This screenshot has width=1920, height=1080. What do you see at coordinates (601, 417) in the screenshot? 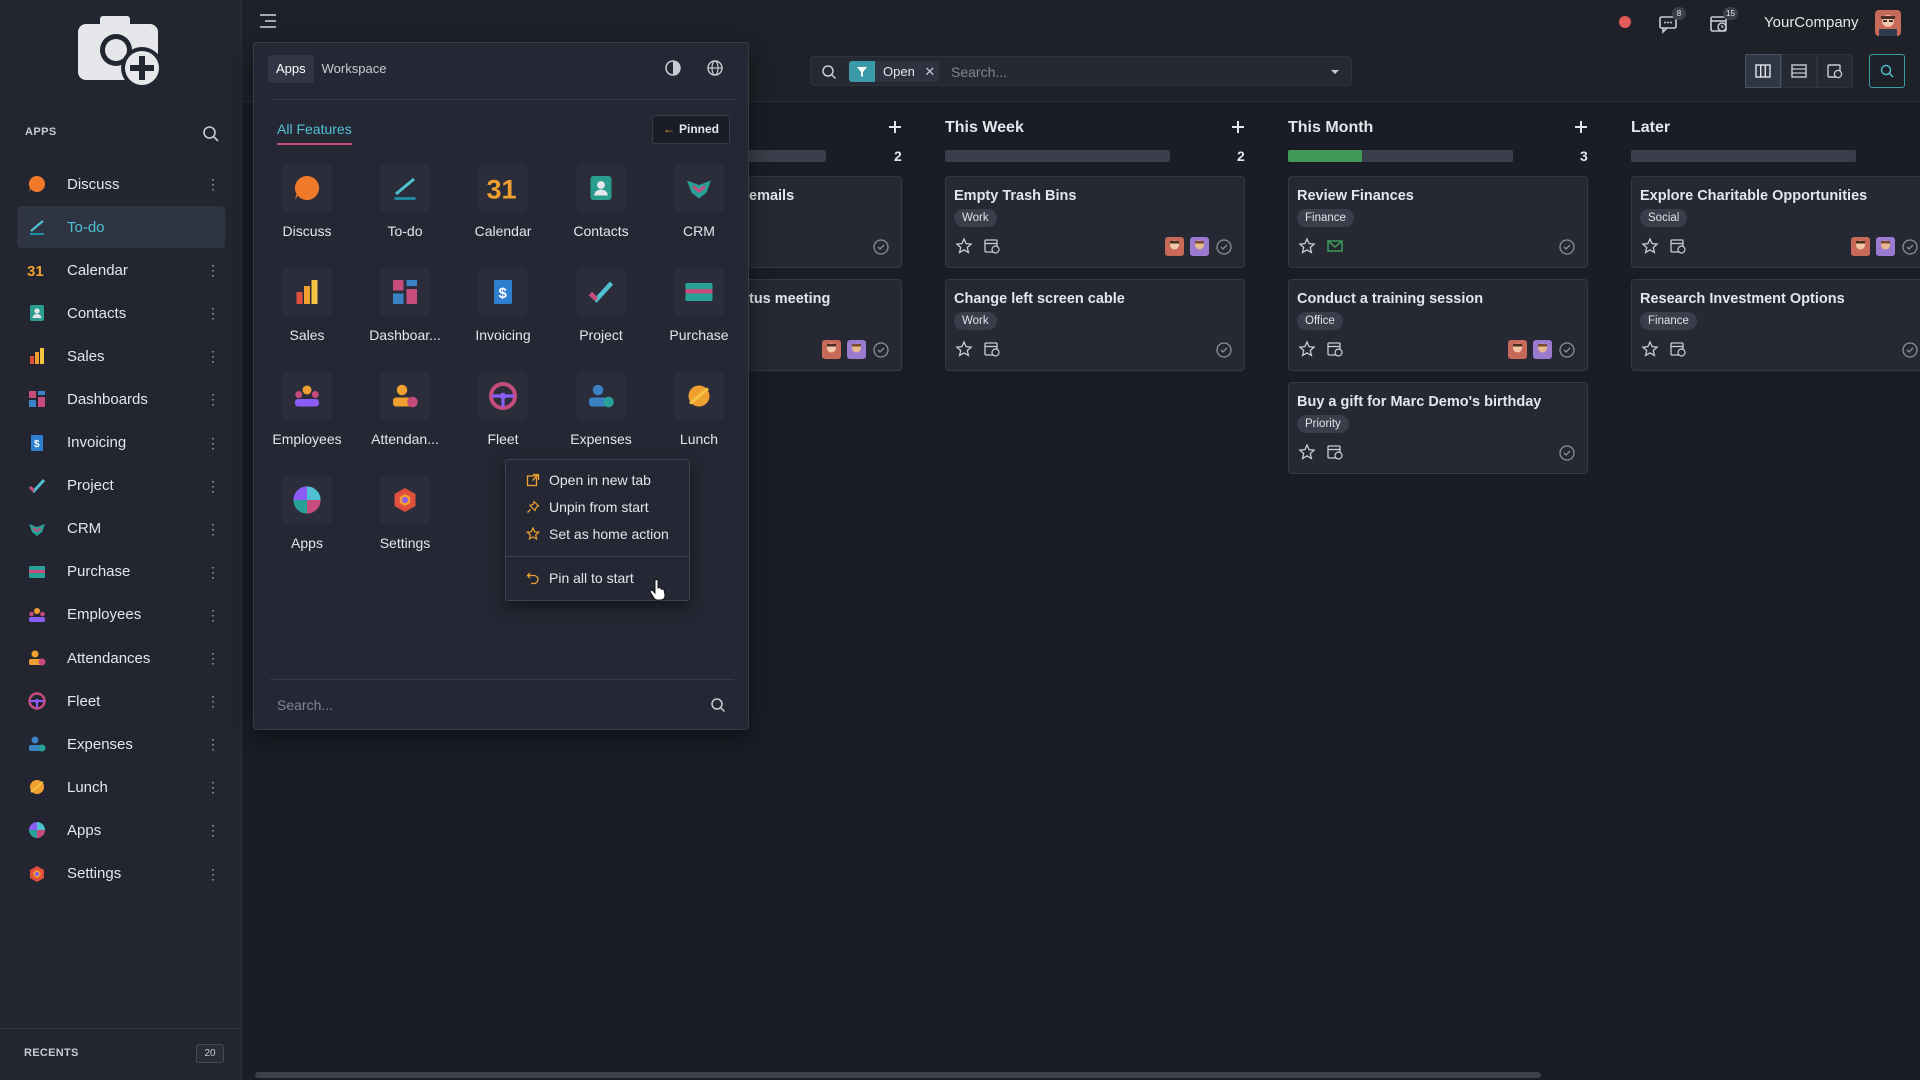
I see `app-tile-expenses: Expenses` at bounding box center [601, 417].